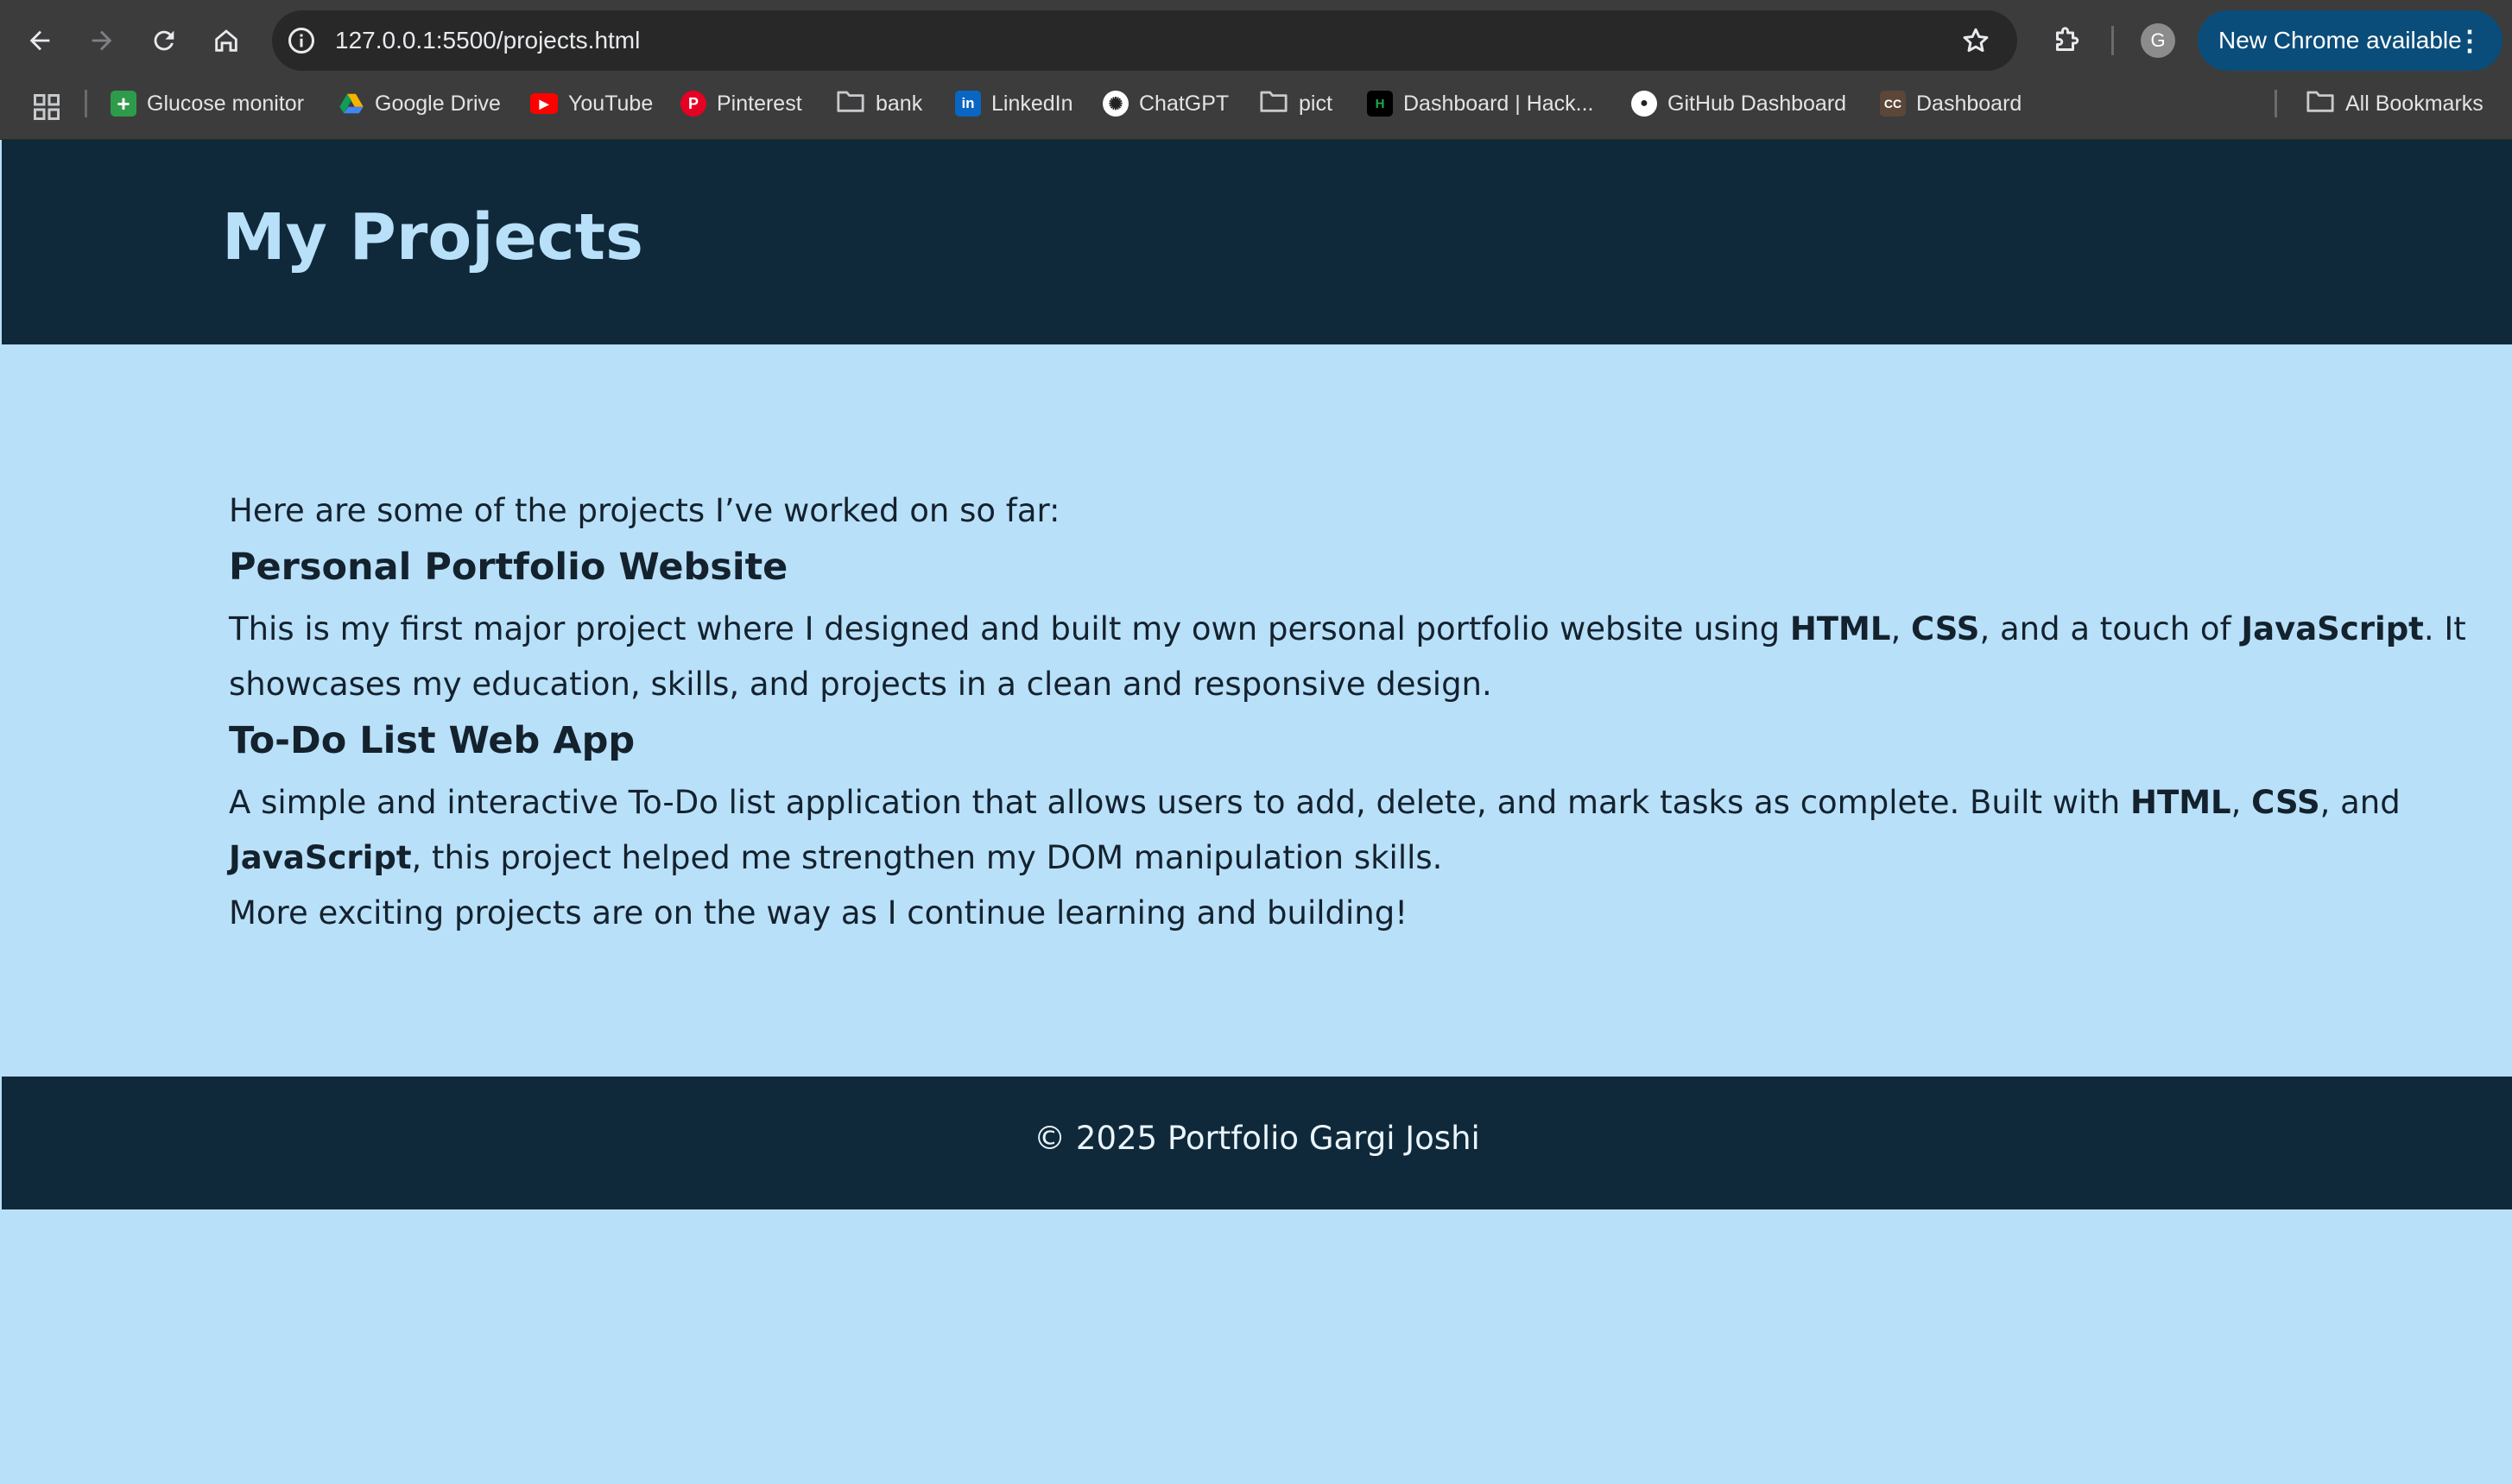  I want to click on linkedin-icon: in, so click(968, 104).